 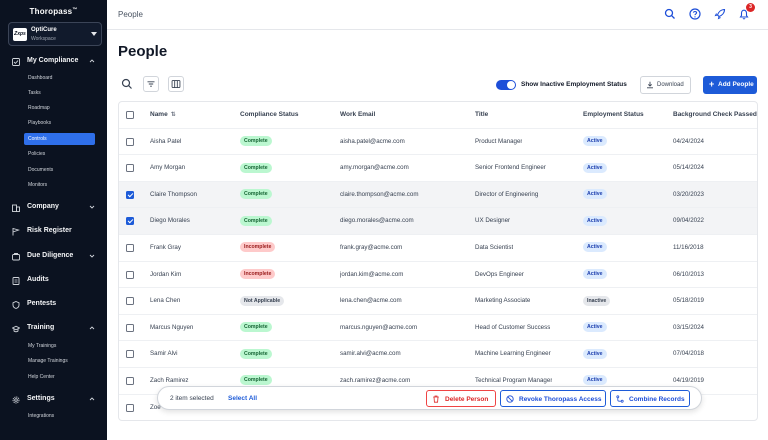 What do you see at coordinates (715, 115) in the screenshot?
I see `column-header-background-check: Background Check Passed` at bounding box center [715, 115].